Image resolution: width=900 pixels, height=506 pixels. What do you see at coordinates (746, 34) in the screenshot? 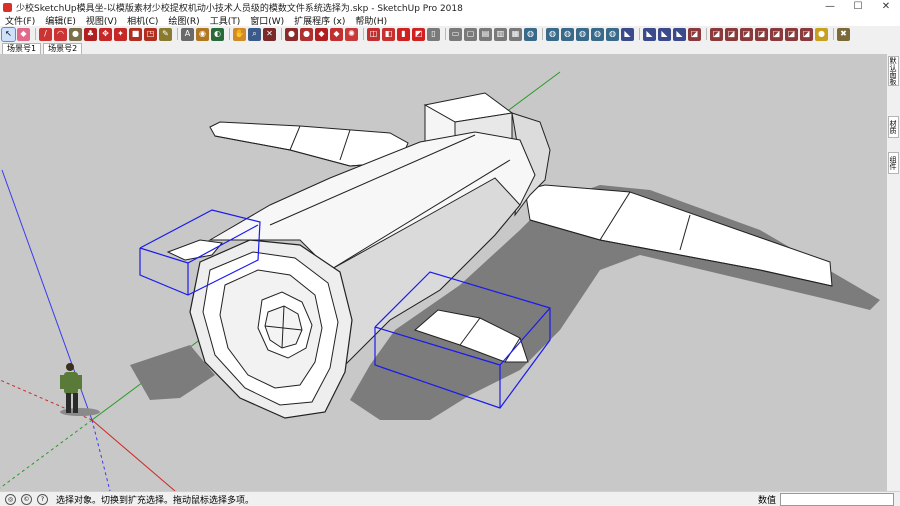
I see `plugin-tool-4-icon: ◪` at bounding box center [746, 34].